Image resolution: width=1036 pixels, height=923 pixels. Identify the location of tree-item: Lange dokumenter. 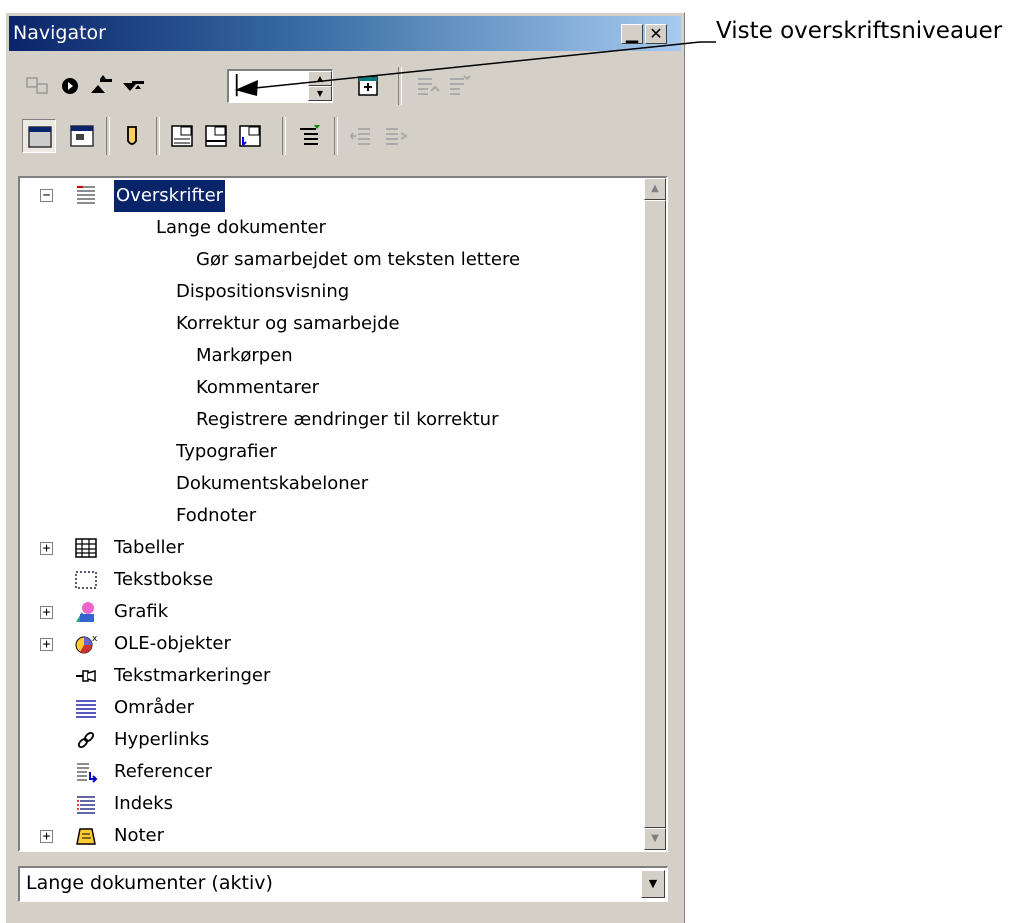
(241, 228).